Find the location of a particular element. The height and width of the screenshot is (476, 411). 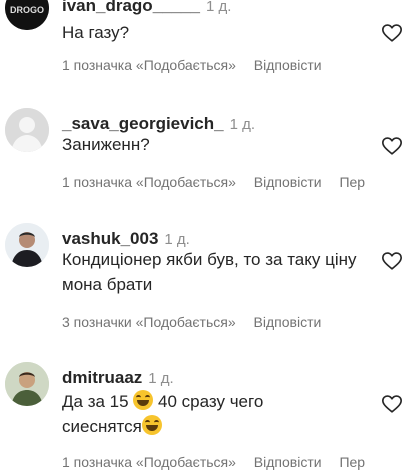

comment-actions: 3 позначки «Подобається» Відповісти is located at coordinates (198, 322).